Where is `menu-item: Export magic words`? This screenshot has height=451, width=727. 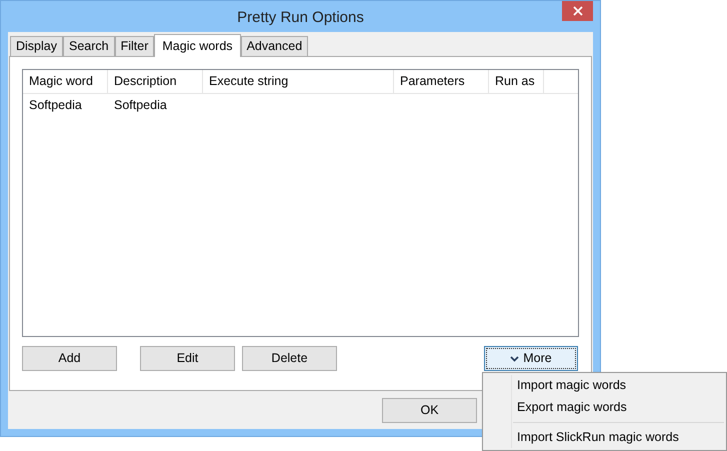 menu-item: Export magic words is located at coordinates (604, 407).